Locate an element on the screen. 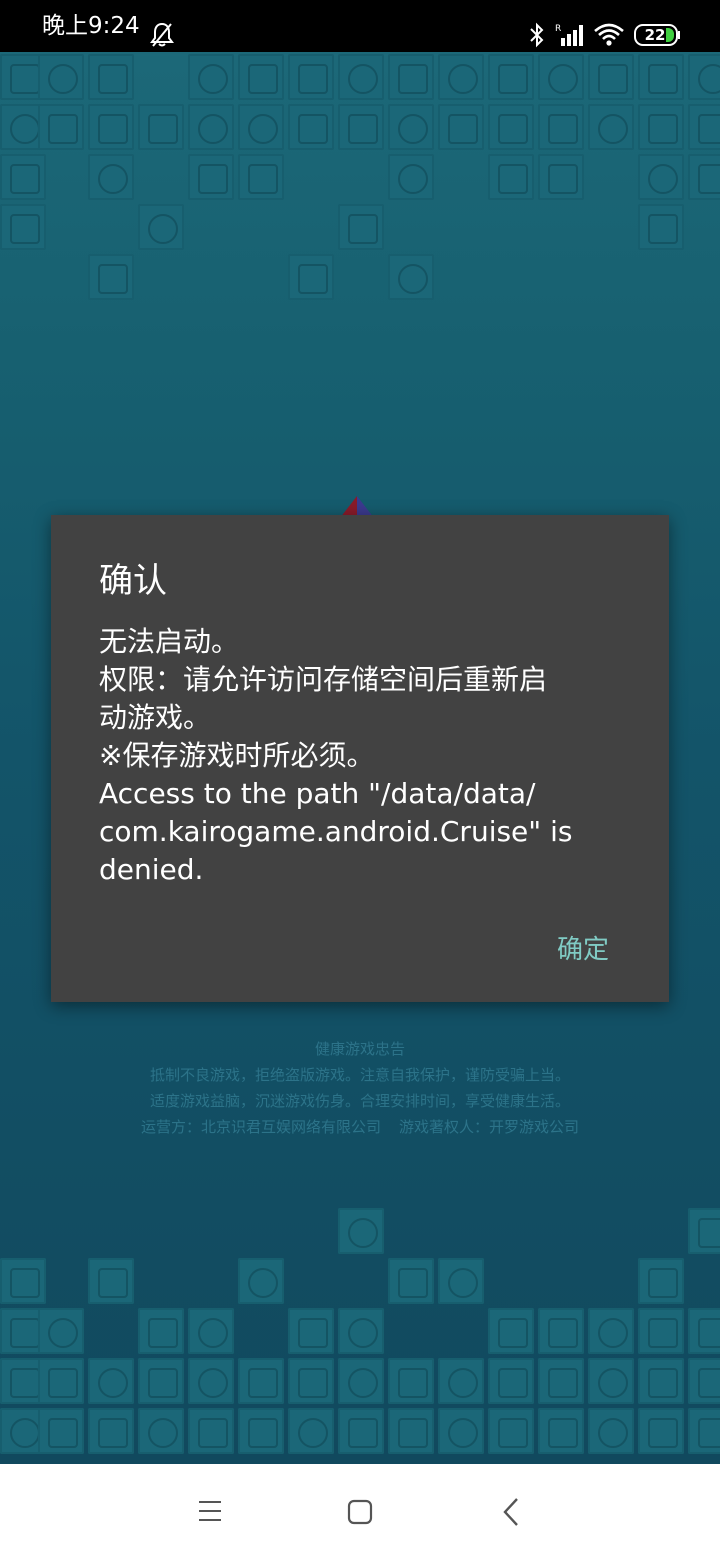  battery-cap is located at coordinates (679, 35).